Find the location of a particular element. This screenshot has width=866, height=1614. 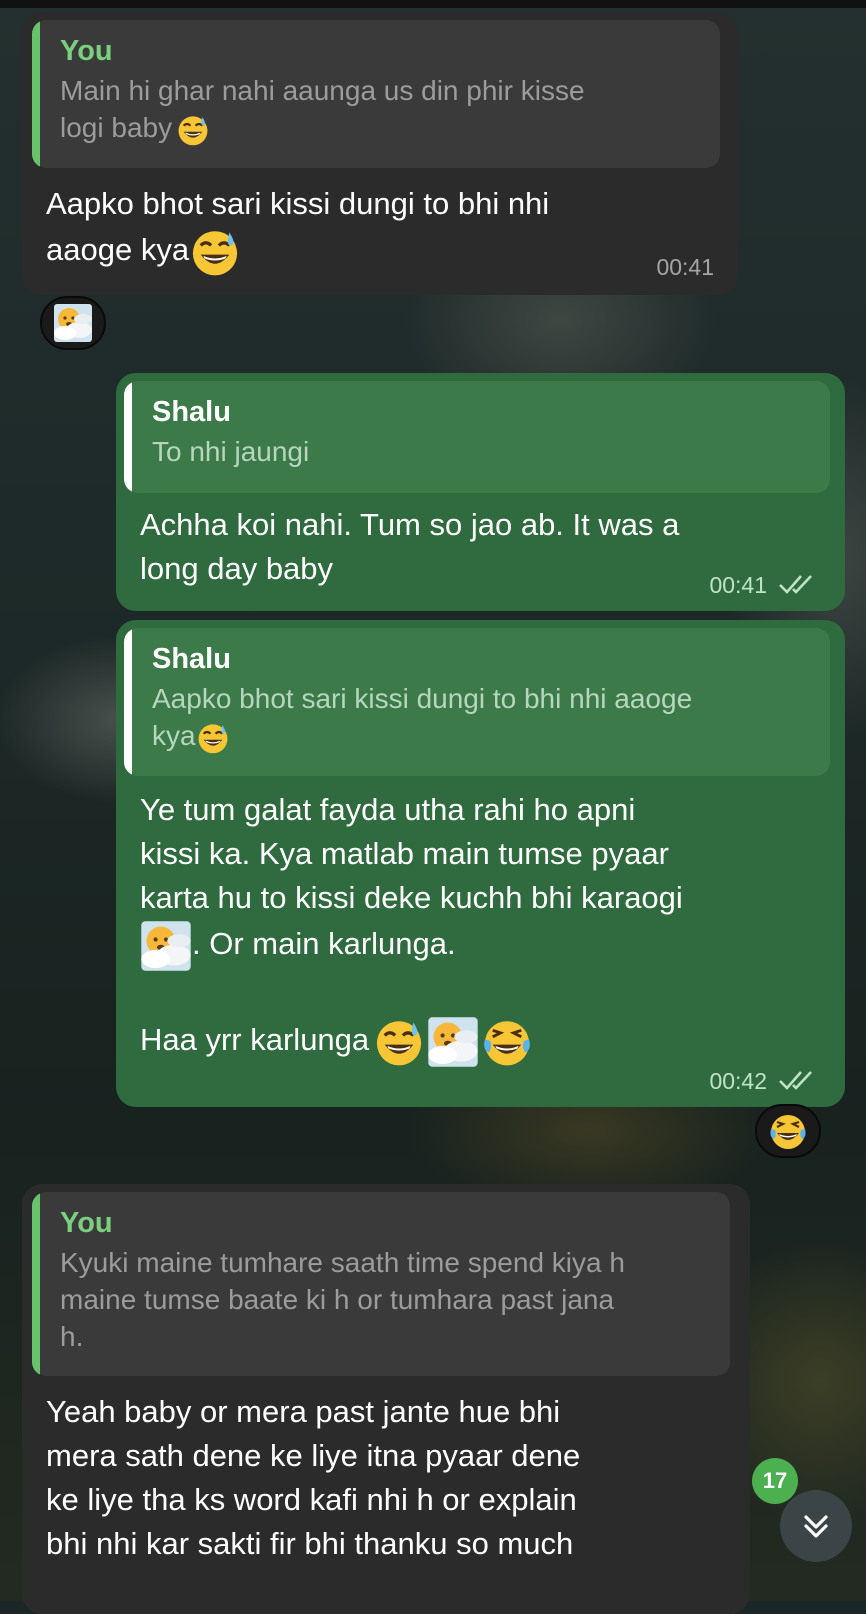

reply-text: To nhi jaungi is located at coordinates (231, 451).